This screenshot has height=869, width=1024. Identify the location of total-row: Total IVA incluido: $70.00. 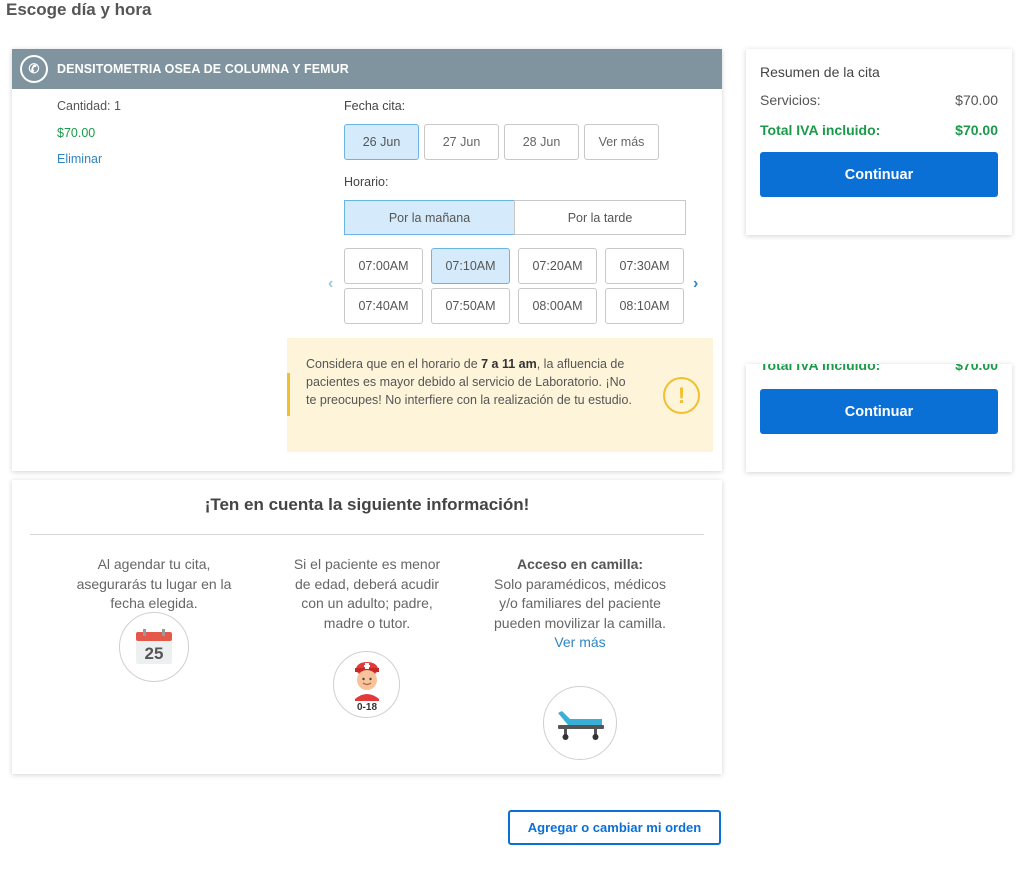
(879, 130).